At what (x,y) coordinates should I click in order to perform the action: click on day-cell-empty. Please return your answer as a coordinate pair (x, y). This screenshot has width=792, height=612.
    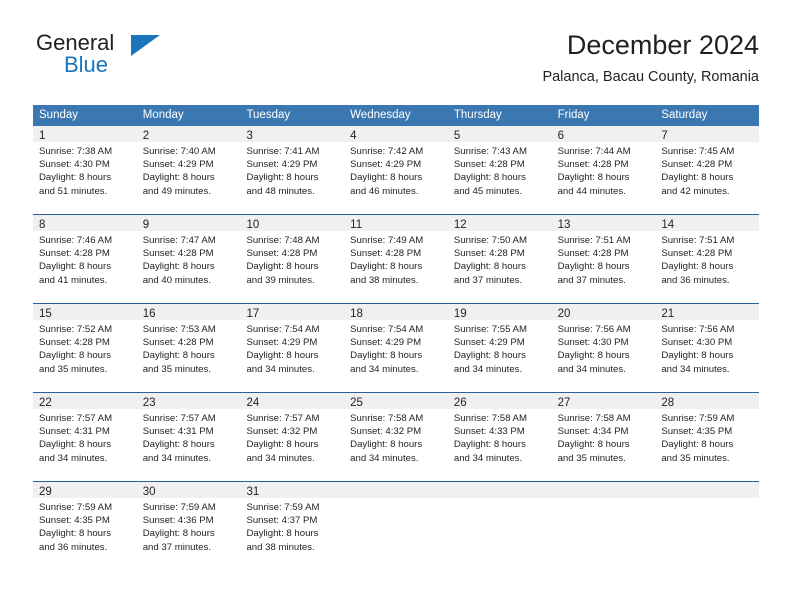
    Looking at the image, I should click on (707, 526).